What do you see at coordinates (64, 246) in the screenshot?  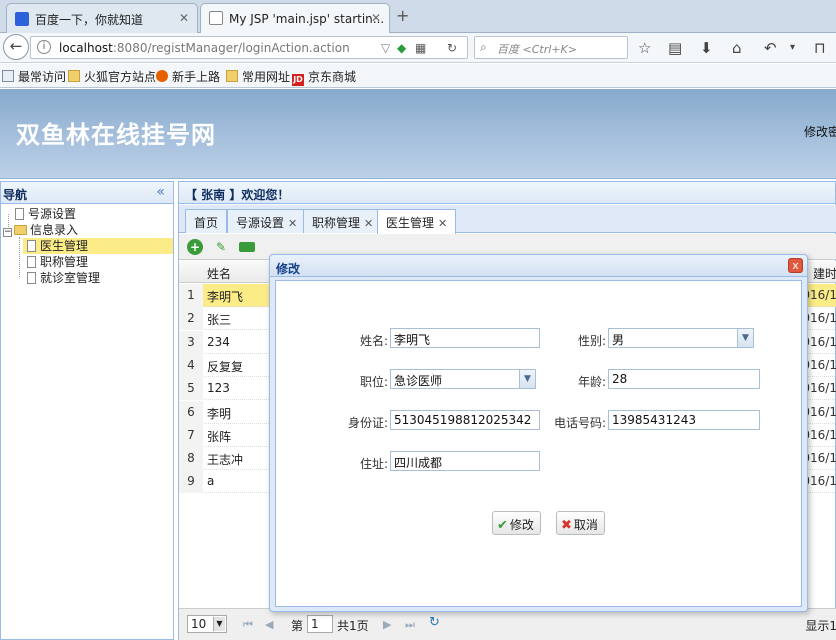 I see `tree-item-label: 医生管理` at bounding box center [64, 246].